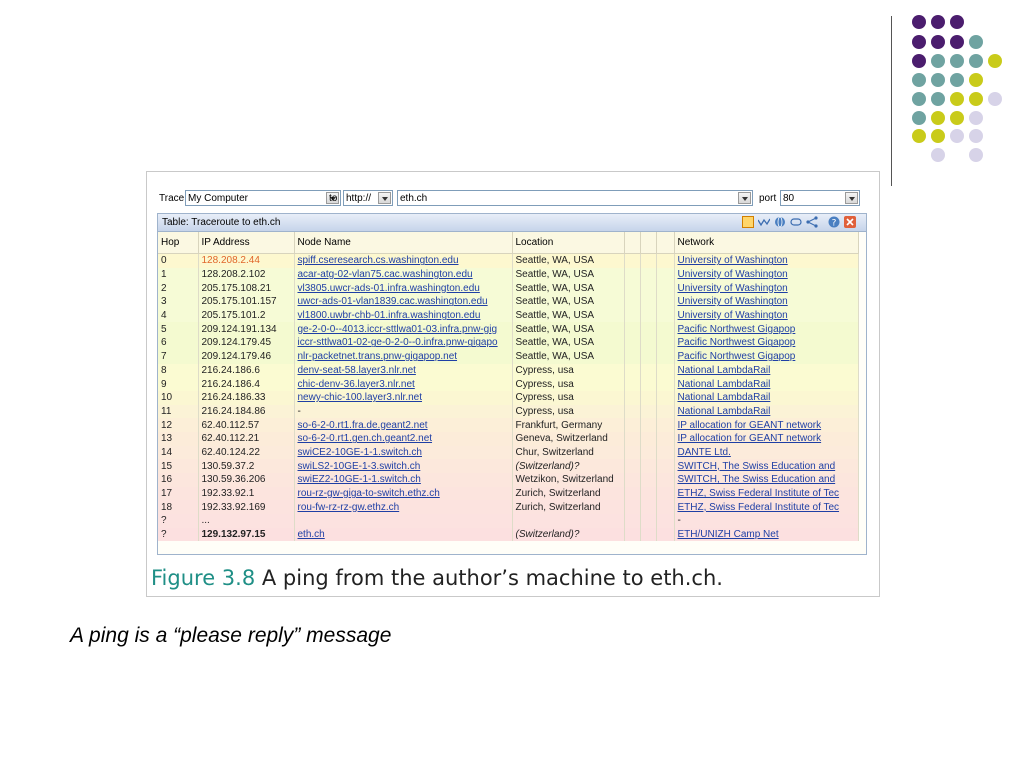  Describe the element at coordinates (263, 198) in the screenshot. I see `source-select: My Computer` at that location.